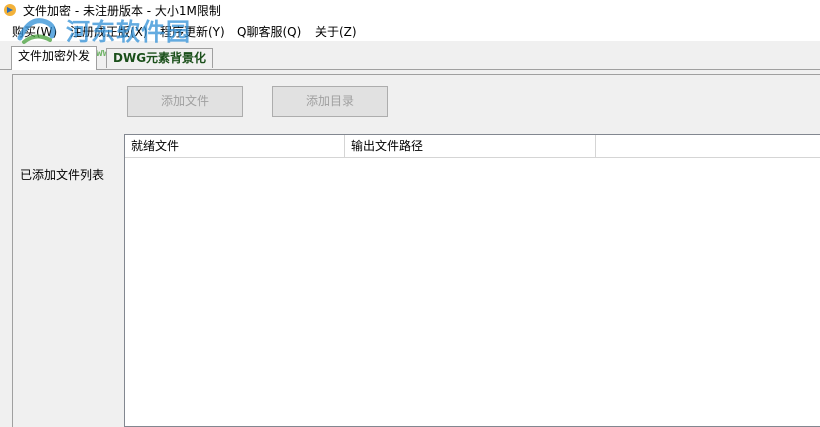  Describe the element at coordinates (269, 31) in the screenshot. I see `menu-support: Q聊客服(Q)` at that location.